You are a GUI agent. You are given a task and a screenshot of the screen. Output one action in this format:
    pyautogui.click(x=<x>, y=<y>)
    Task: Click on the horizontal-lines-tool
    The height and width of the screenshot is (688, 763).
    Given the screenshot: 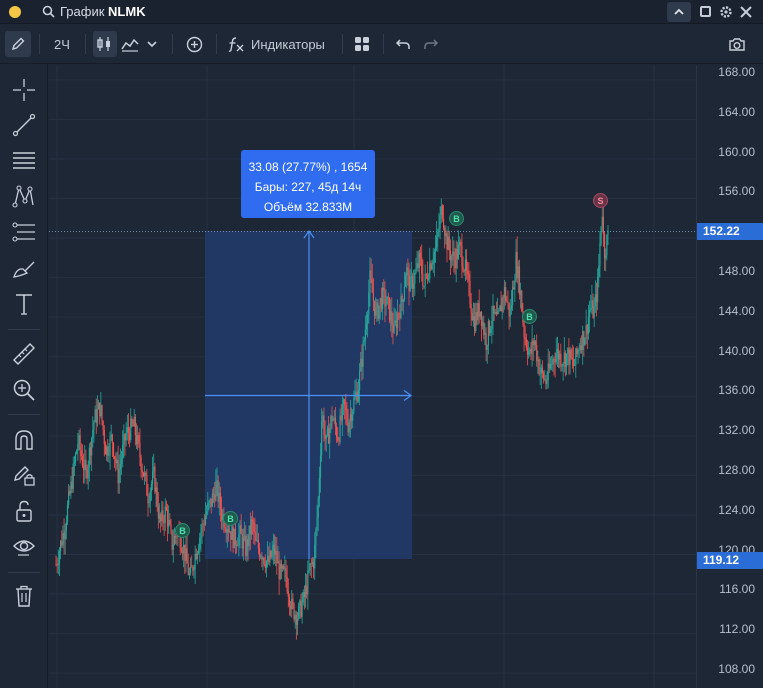 What is the action you would take?
    pyautogui.click(x=24, y=160)
    